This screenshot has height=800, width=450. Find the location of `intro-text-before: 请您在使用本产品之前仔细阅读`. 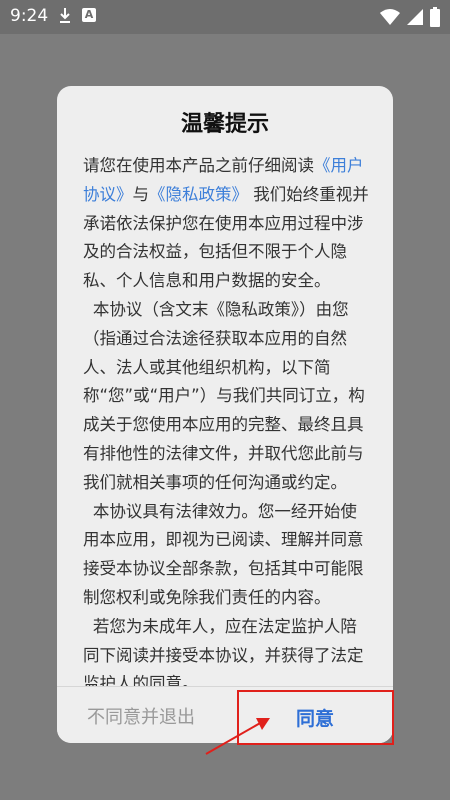

intro-text-before: 请您在使用本产品之前仔细阅读 is located at coordinates (198, 165).